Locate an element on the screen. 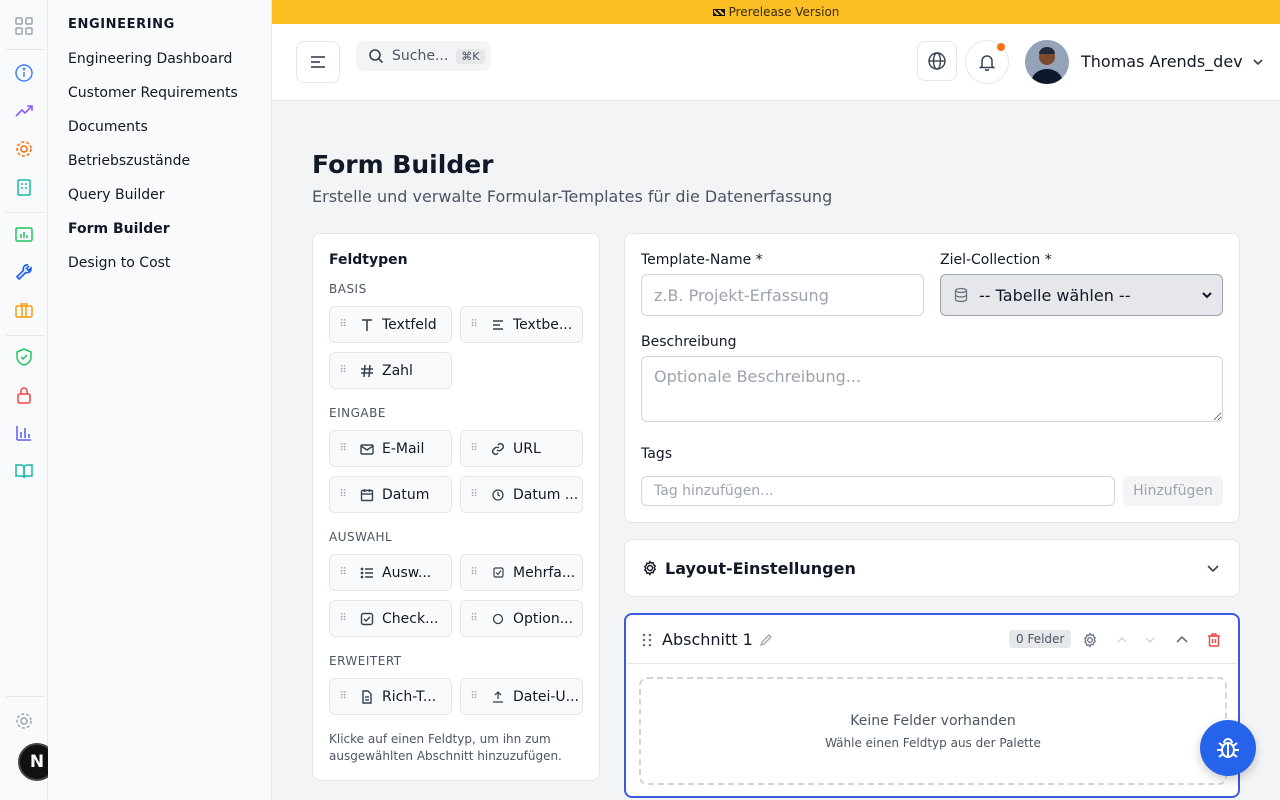 Image resolution: width=1280 pixels, height=800 pixels. tag-input is located at coordinates (878, 491).